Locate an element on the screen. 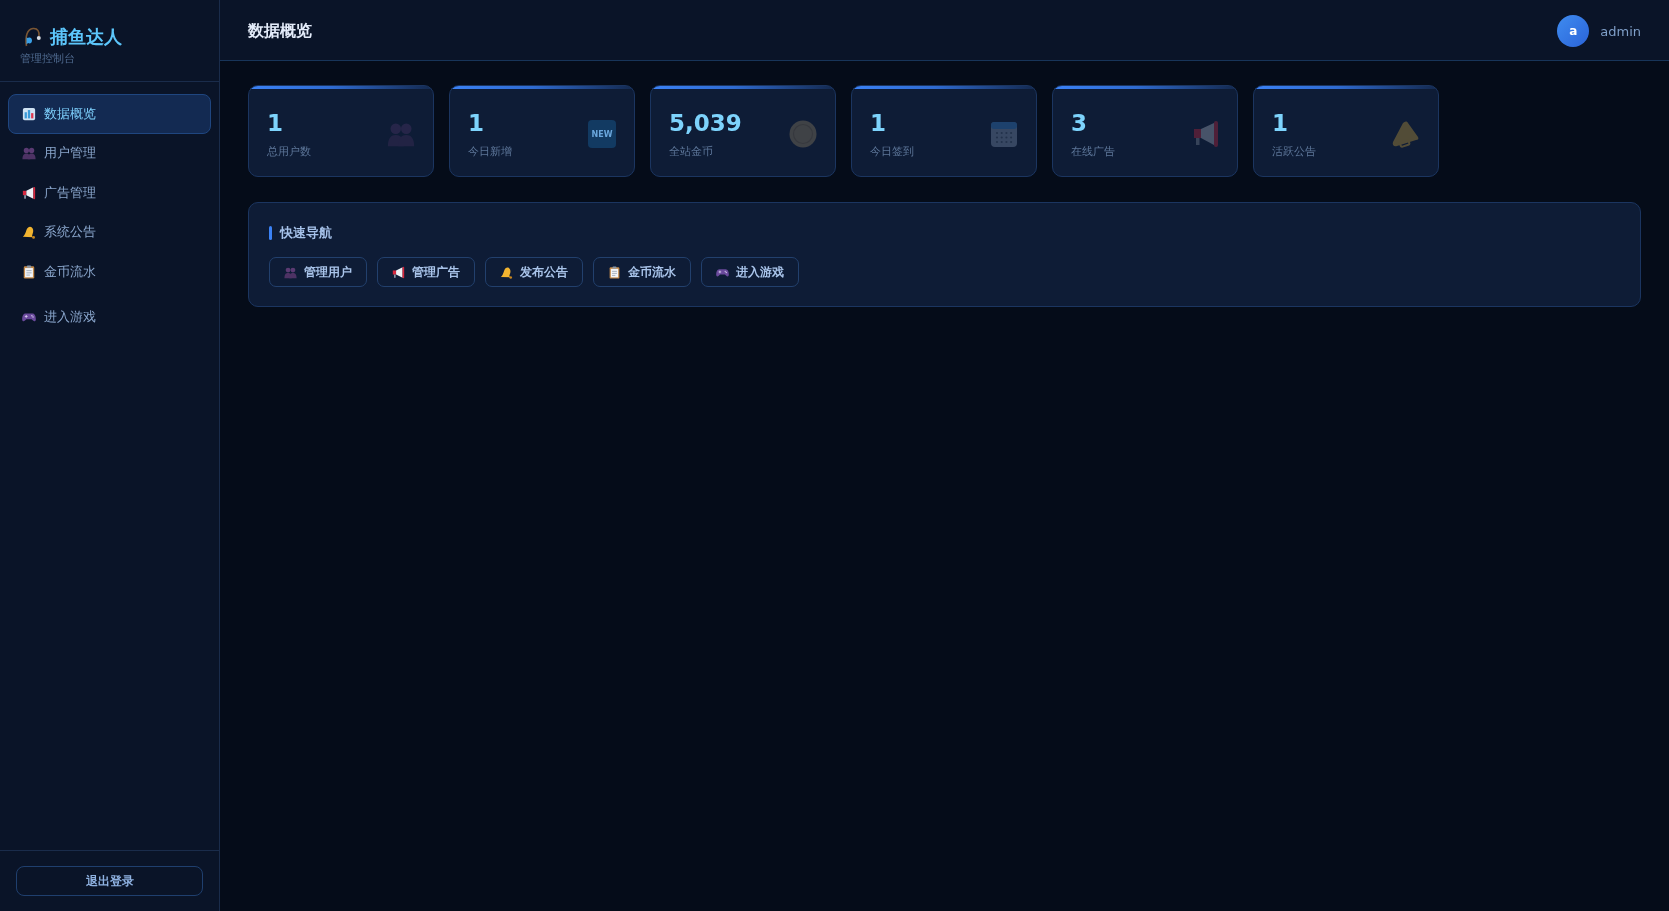 The height and width of the screenshot is (911, 1669). stat-label: 总用户数 is located at coordinates (289, 152).